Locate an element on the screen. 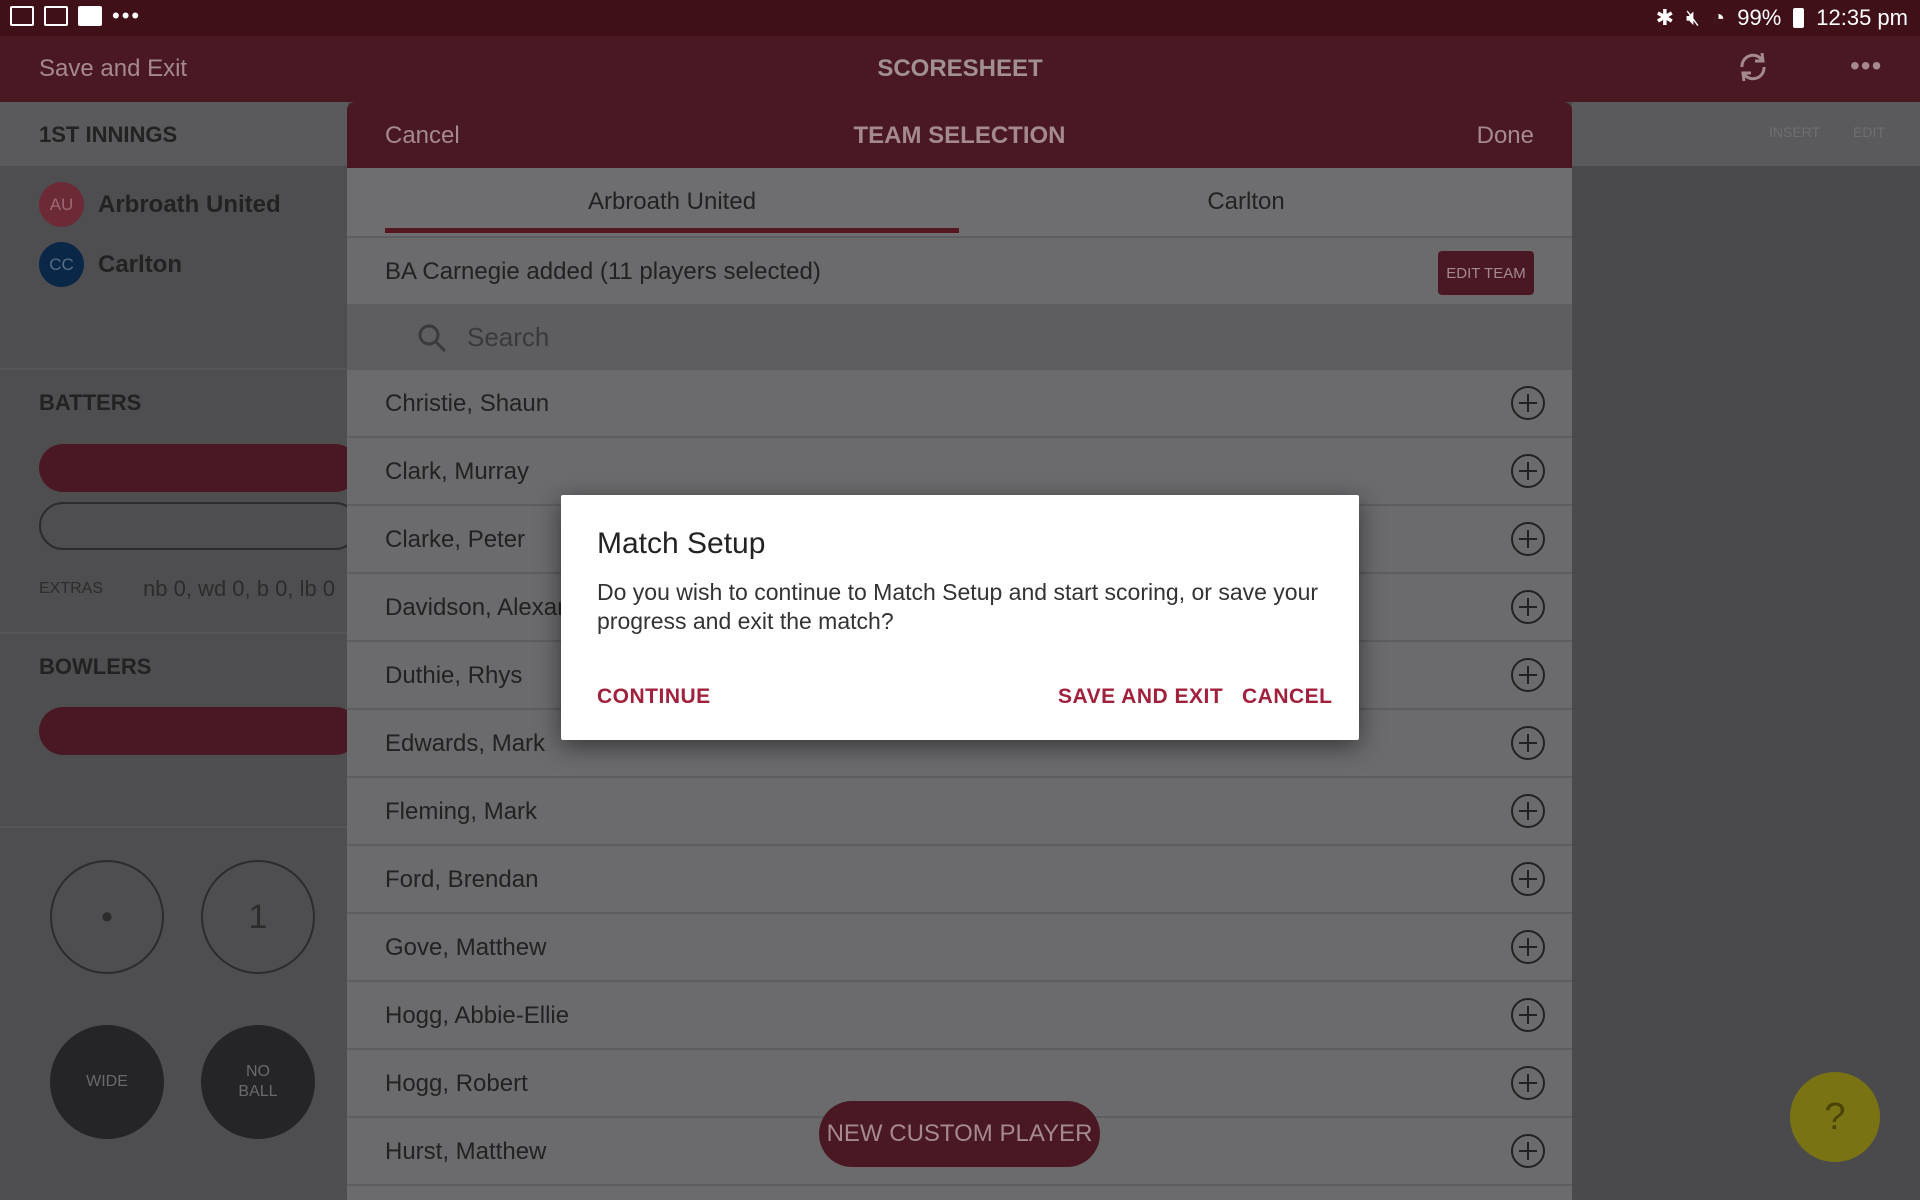 The height and width of the screenshot is (1200, 1920). insert-link: INSERT is located at coordinates (1794, 132).